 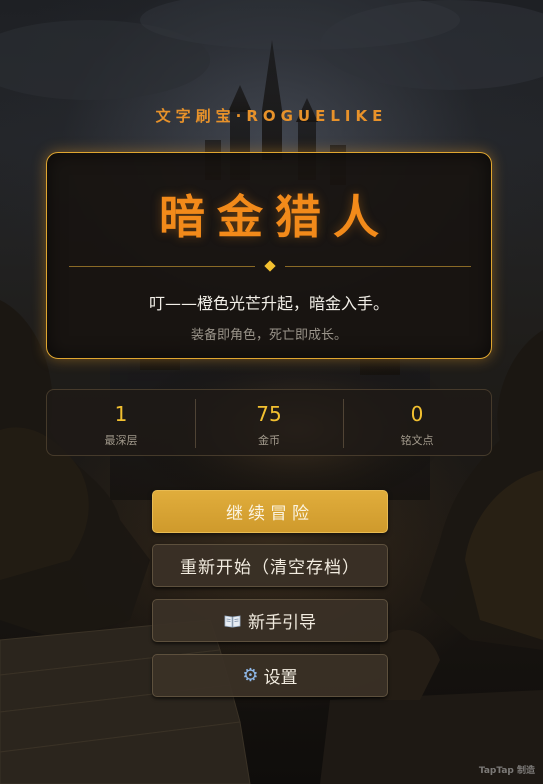 I want to click on taptap-watermark: TapTap 制造, so click(x=506, y=771).